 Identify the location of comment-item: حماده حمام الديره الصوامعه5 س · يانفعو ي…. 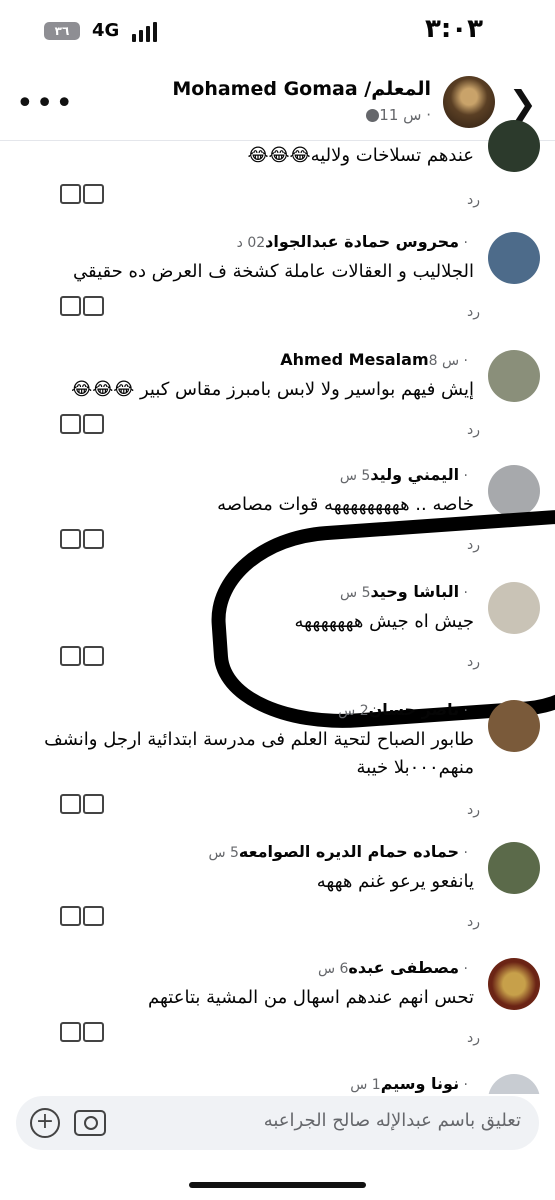
(277, 887).